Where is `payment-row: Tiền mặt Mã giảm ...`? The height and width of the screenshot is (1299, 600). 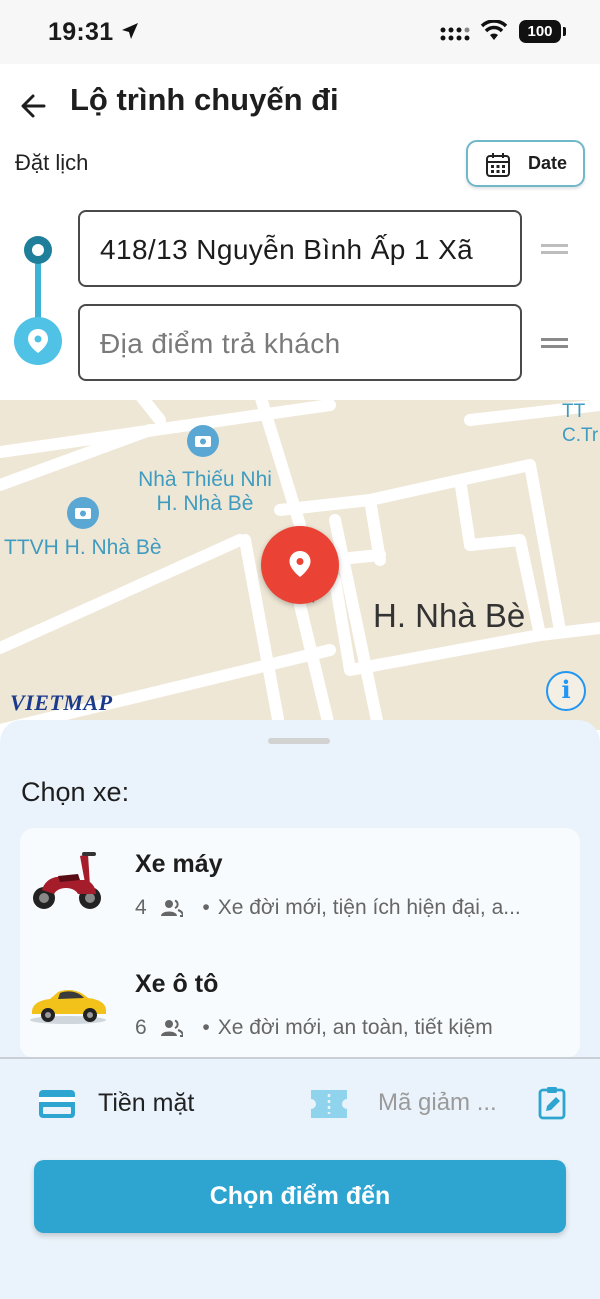
payment-row: Tiền mặt Mã giảm ... is located at coordinates (300, 1105).